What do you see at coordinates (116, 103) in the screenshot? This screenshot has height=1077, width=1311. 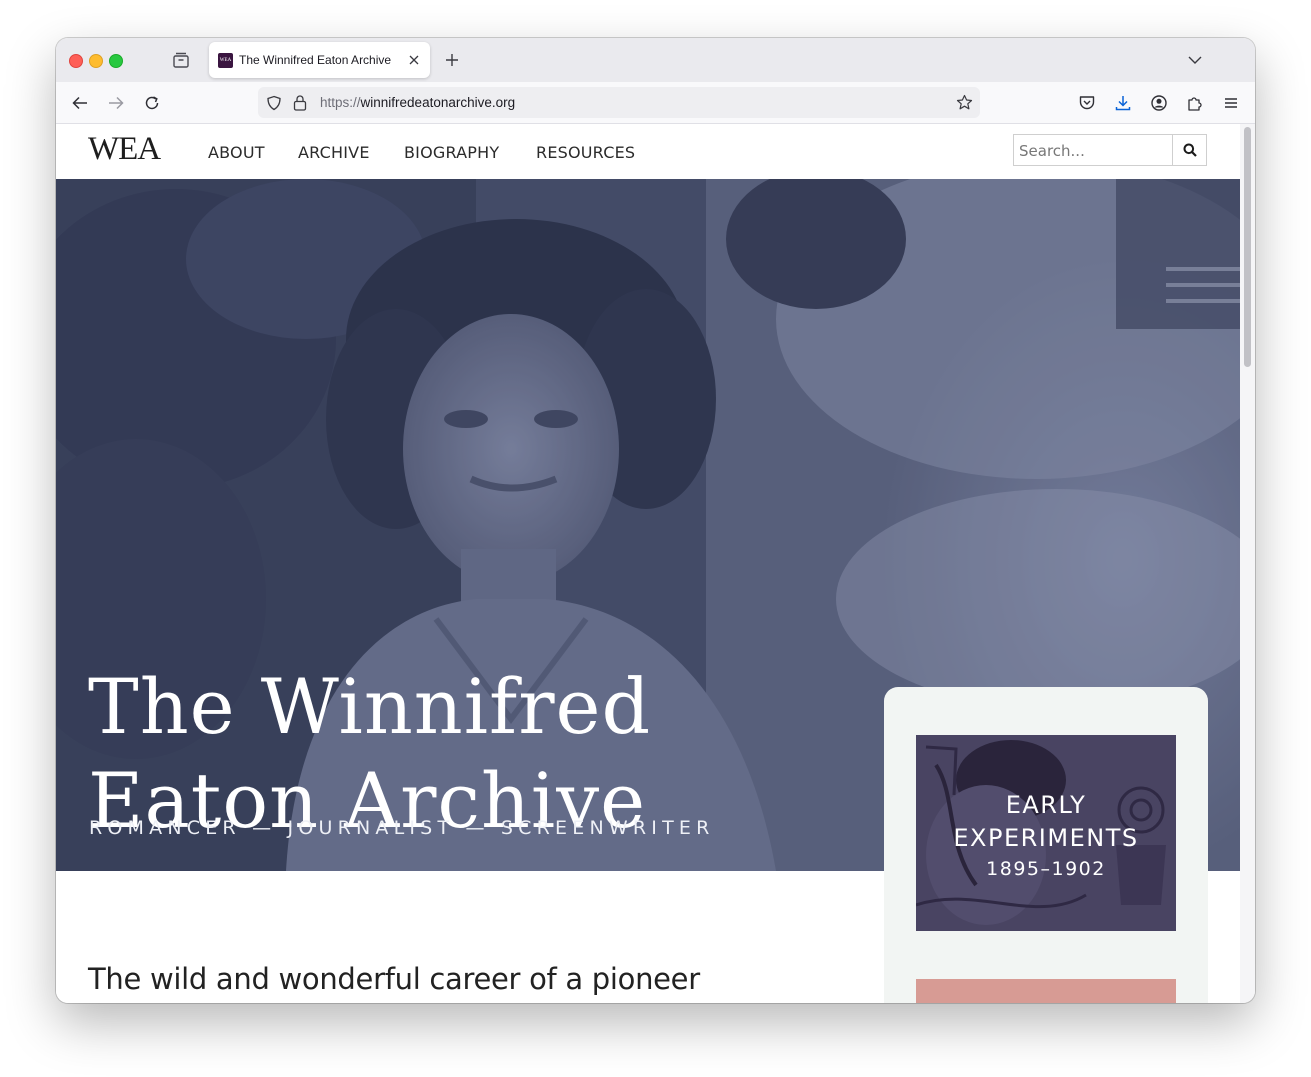 I see `forward-arrow-icon` at bounding box center [116, 103].